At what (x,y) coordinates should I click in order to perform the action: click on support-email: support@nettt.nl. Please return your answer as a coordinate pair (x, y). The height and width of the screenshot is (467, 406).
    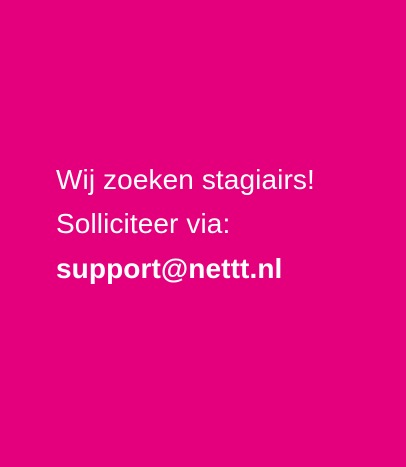
    Looking at the image, I should click on (169, 268).